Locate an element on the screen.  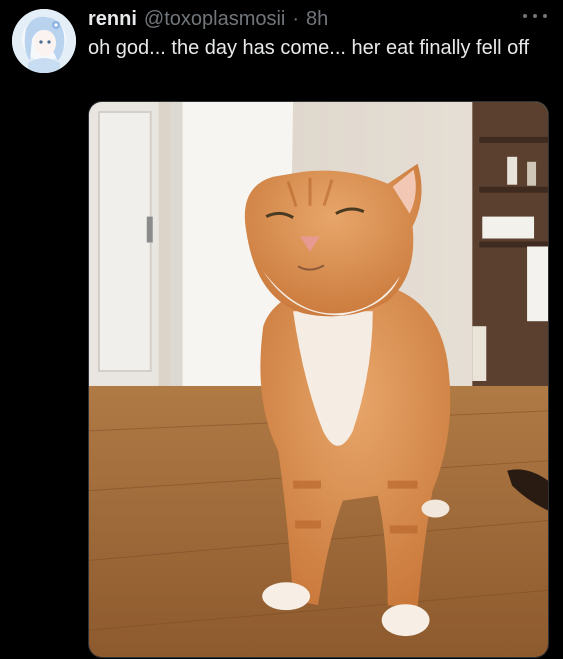
display-name: renni is located at coordinates (112, 19).